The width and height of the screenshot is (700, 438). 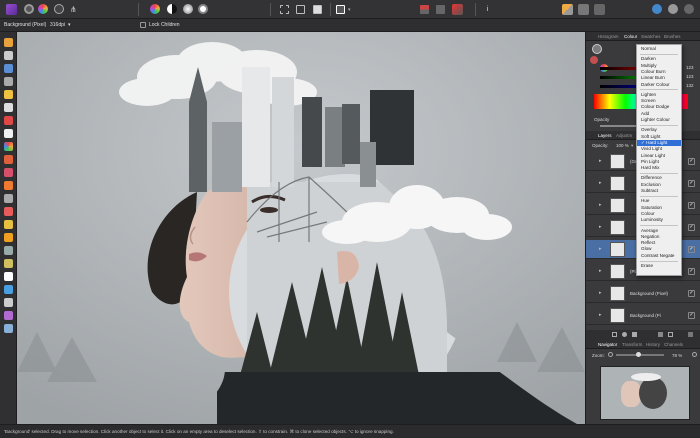 What do you see at coordinates (317, 9) in the screenshot?
I see `invert-selection-icon` at bounding box center [317, 9].